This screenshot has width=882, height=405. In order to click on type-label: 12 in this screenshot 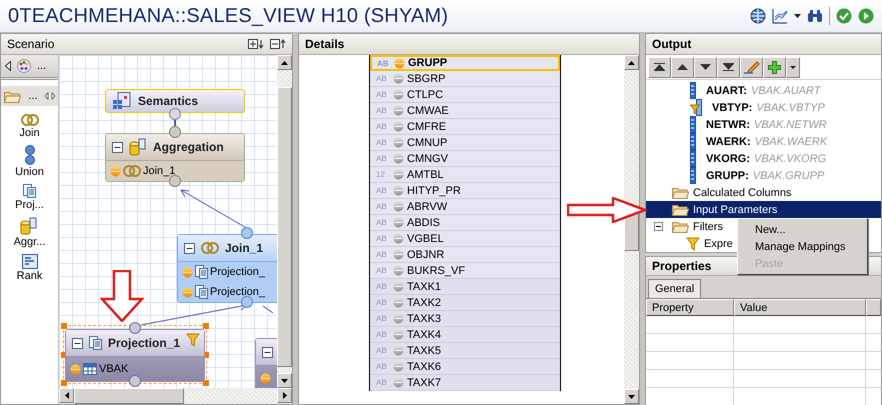, I will do `click(381, 174)`.